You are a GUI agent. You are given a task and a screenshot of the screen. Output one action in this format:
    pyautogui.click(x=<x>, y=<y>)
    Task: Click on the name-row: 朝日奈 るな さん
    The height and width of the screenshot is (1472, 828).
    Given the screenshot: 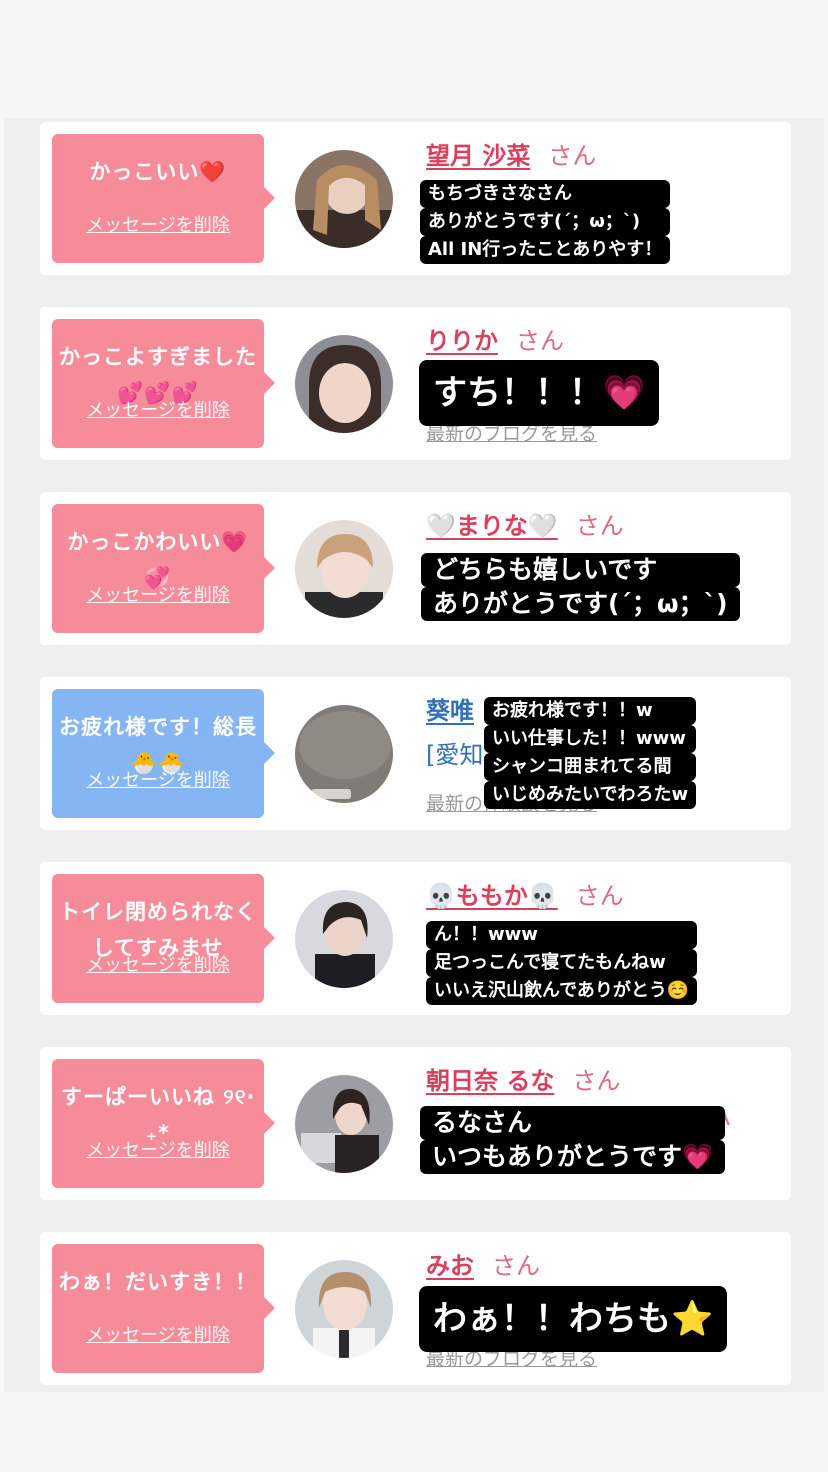 What is the action you would take?
    pyautogui.click(x=523, y=1078)
    